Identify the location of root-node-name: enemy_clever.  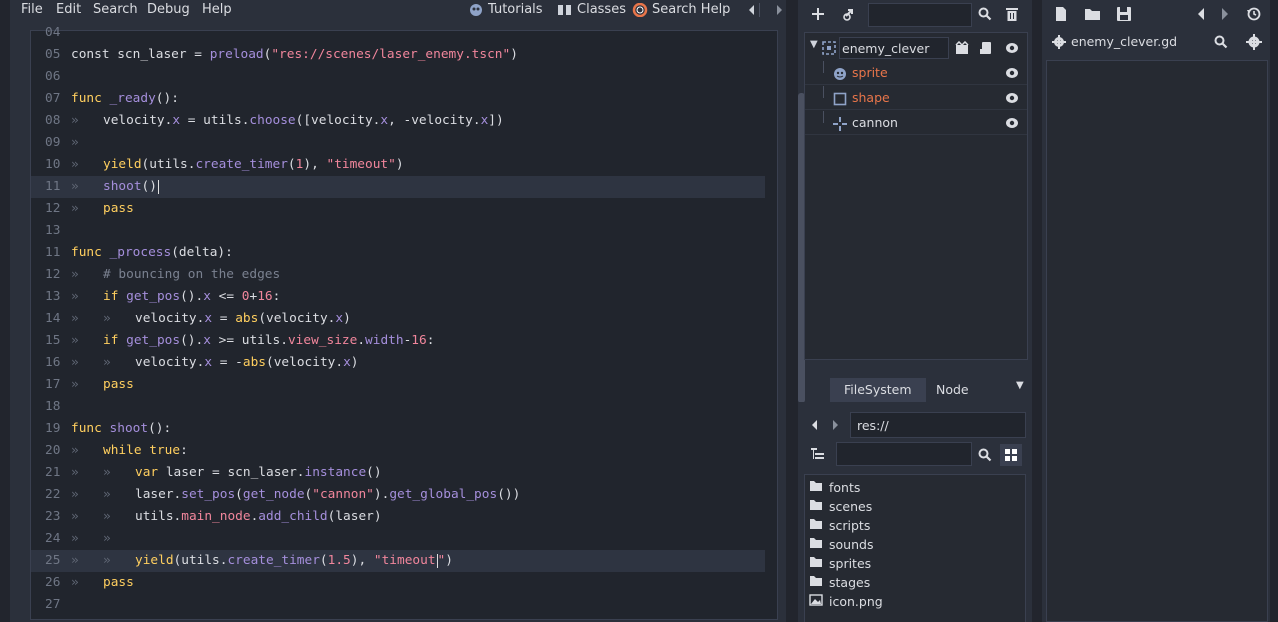
(894, 48).